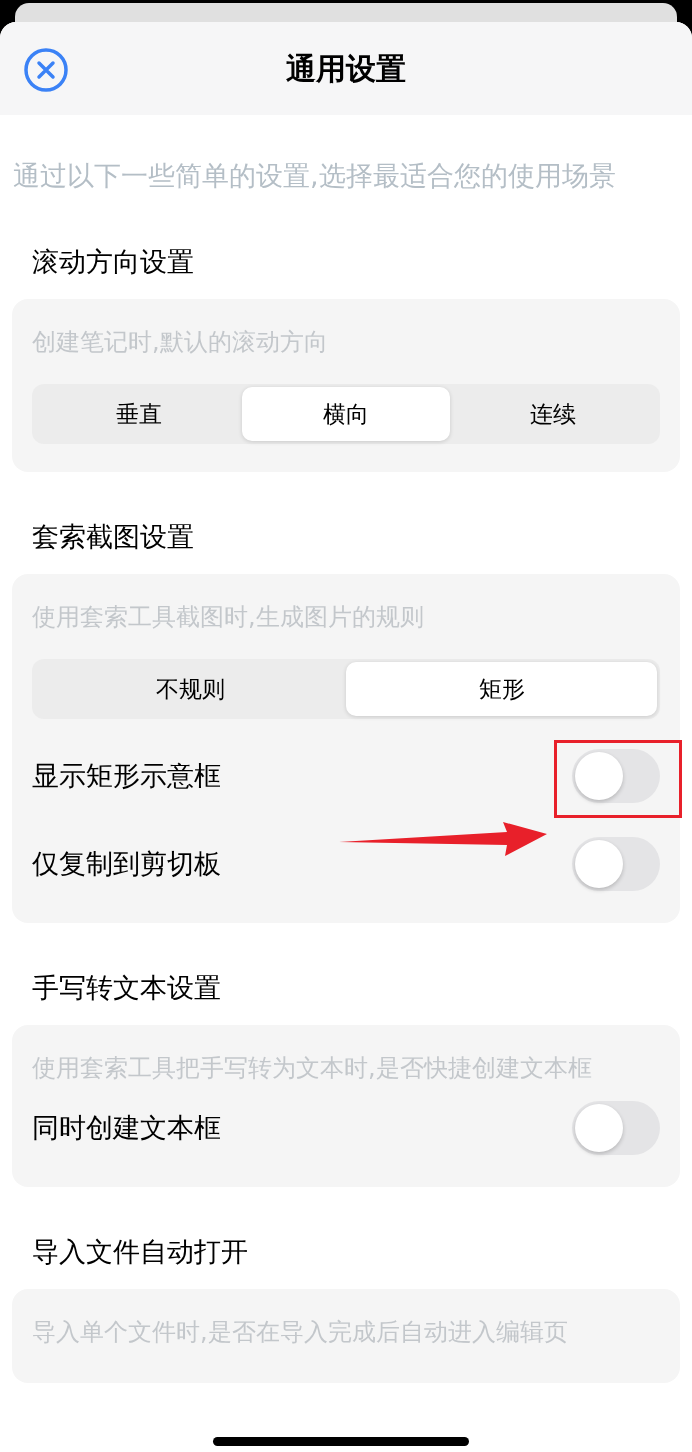 The height and width of the screenshot is (1452, 692). Describe the element at coordinates (126, 988) in the screenshot. I see `section-title: 手写转文本设置` at that location.